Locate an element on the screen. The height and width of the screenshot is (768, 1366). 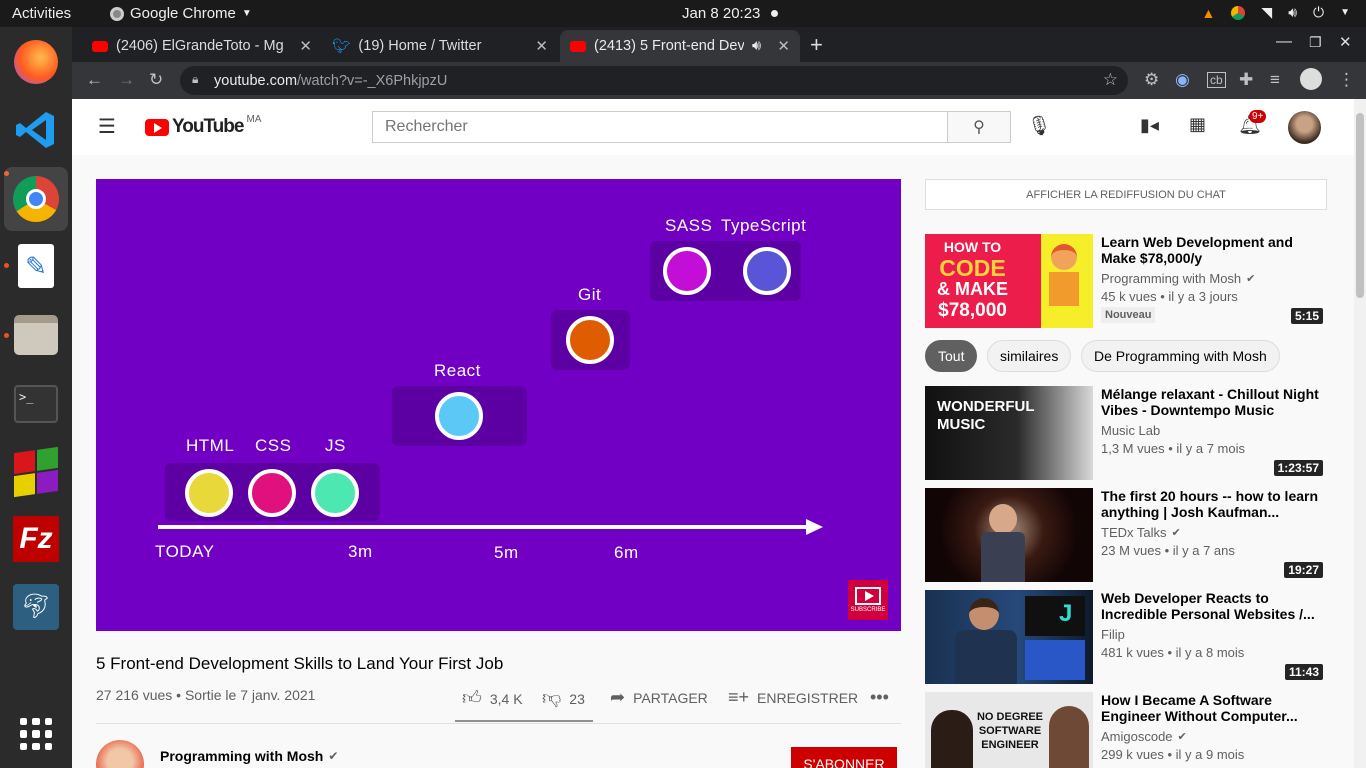
youtube-logo: YouTube MA is located at coordinates (203, 126).